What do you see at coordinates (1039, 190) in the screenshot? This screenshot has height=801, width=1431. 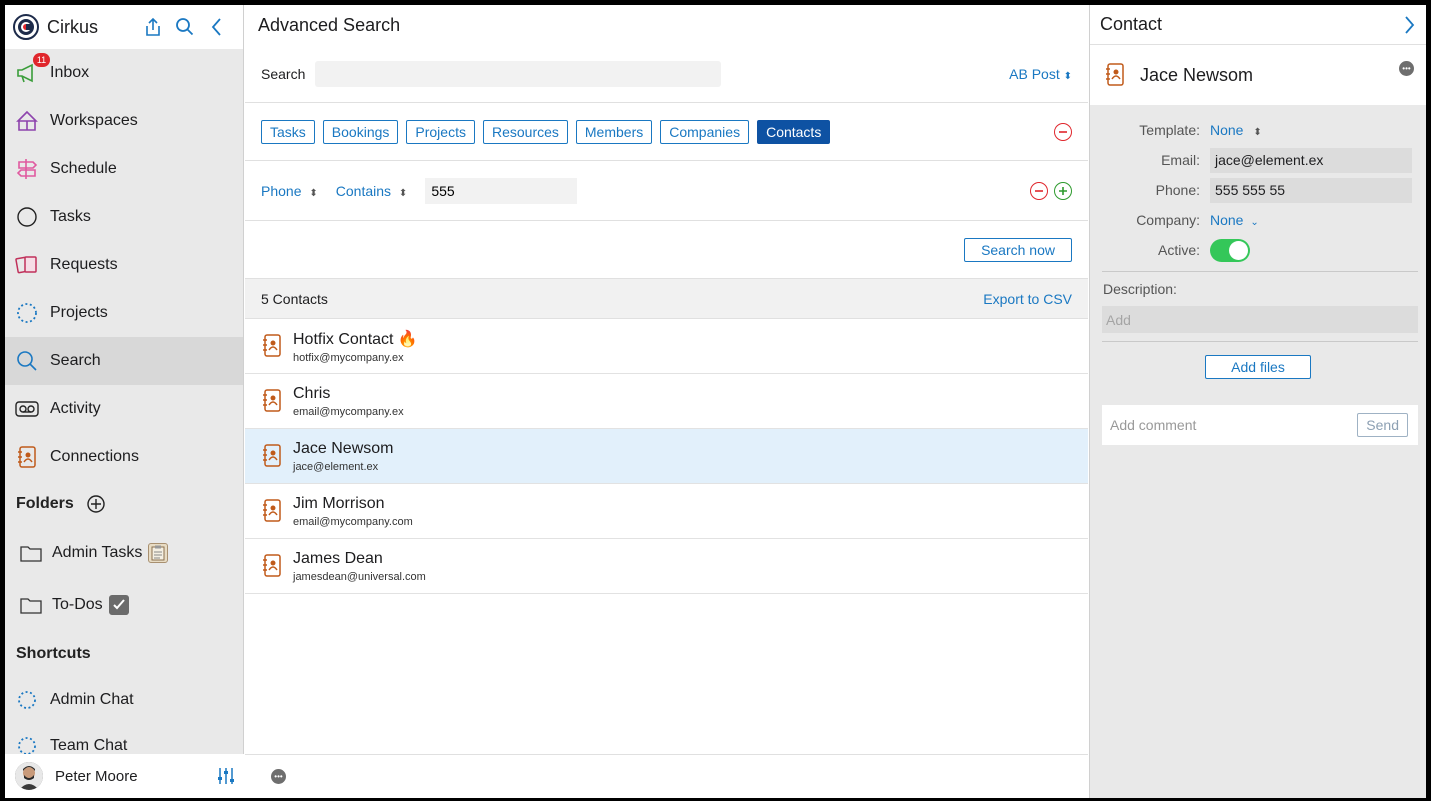 I see `remove-condition-icon` at bounding box center [1039, 190].